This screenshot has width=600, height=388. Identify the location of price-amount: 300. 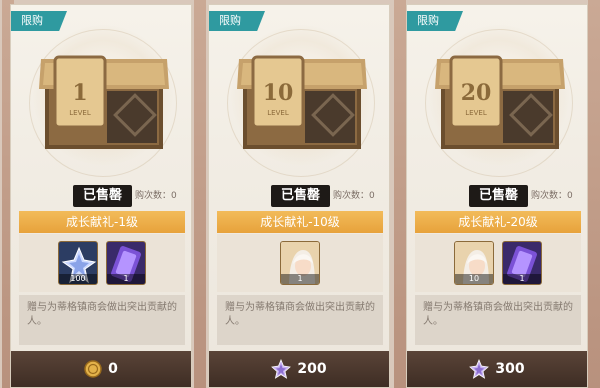
(510, 369).